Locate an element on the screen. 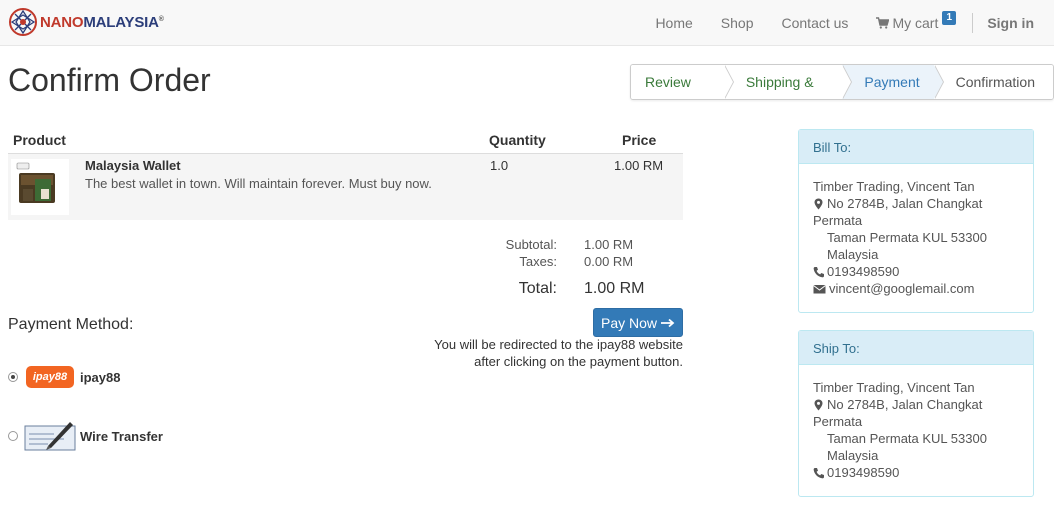 This screenshot has height=516, width=1054. bill-to-title: Bill To: is located at coordinates (916, 147).